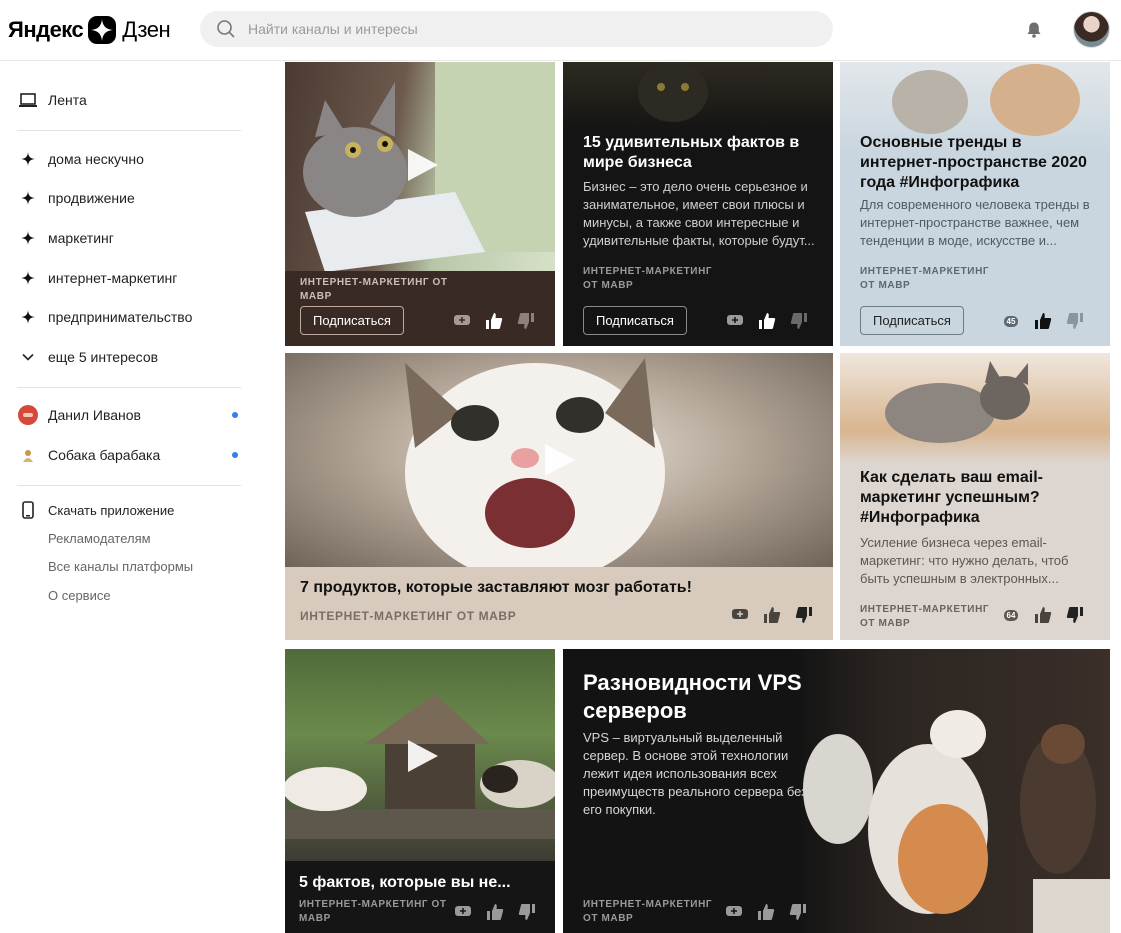  I want to click on zen-star-icon, so click(102, 30).